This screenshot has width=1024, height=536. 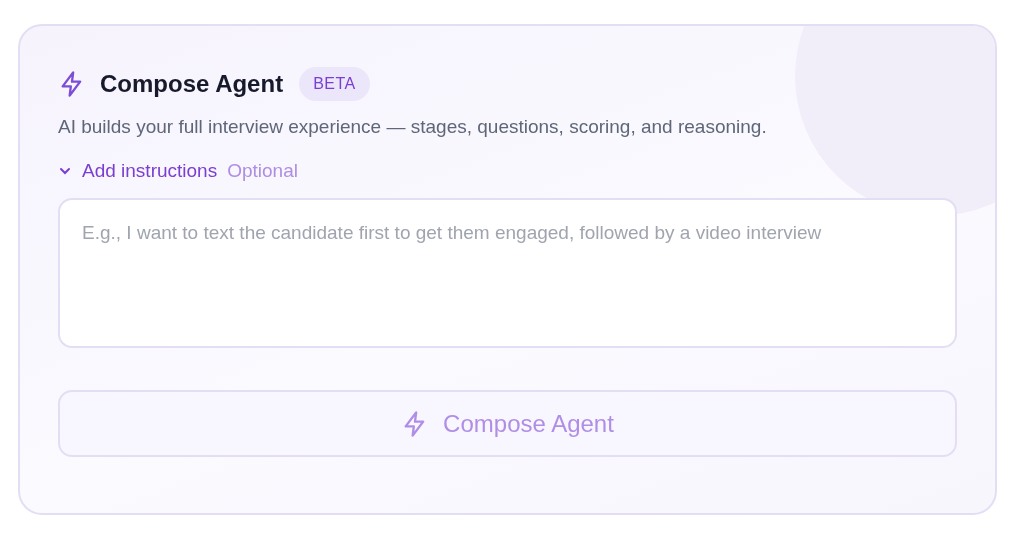 What do you see at coordinates (334, 84) in the screenshot?
I see `beta-badge: BETA` at bounding box center [334, 84].